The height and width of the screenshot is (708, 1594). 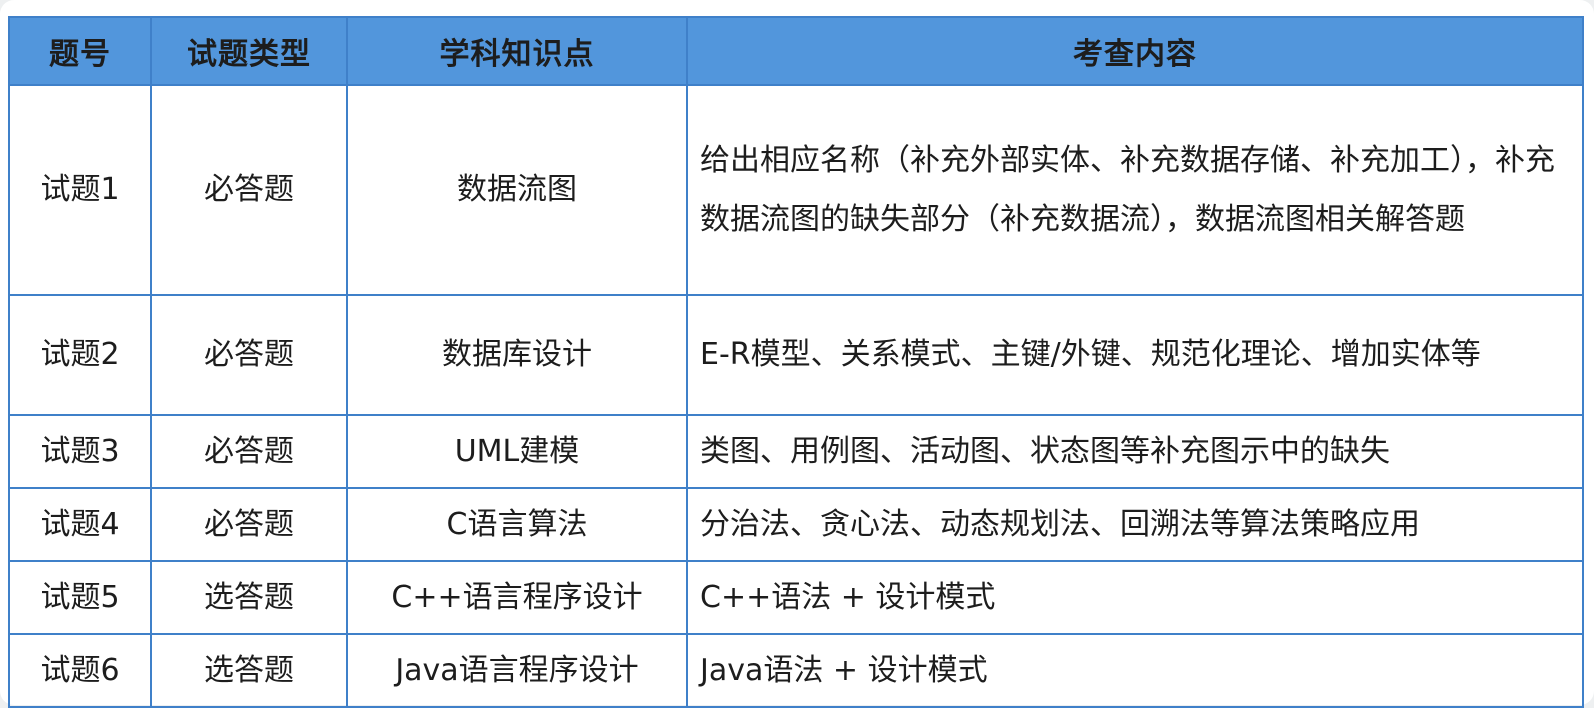 I want to click on cell-knowledge: C++语言程序设计, so click(x=517, y=597).